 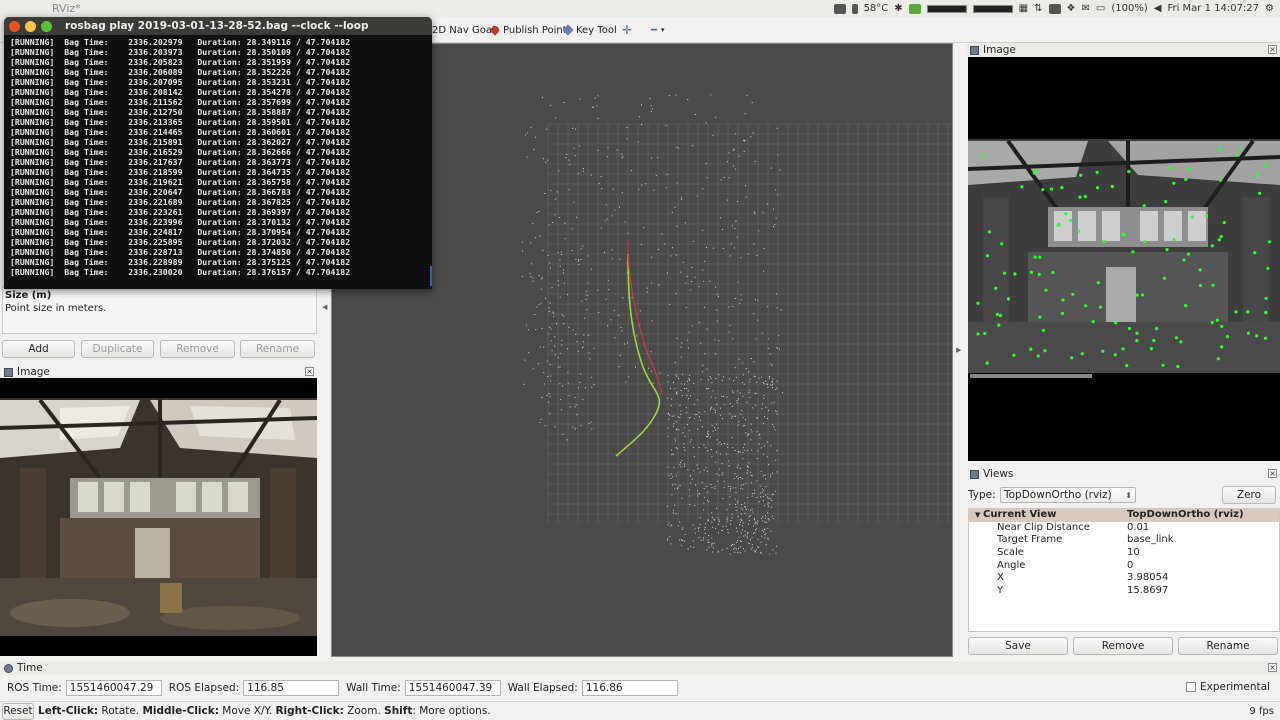 I want to click on remove-view-button: Remove, so click(x=1123, y=646).